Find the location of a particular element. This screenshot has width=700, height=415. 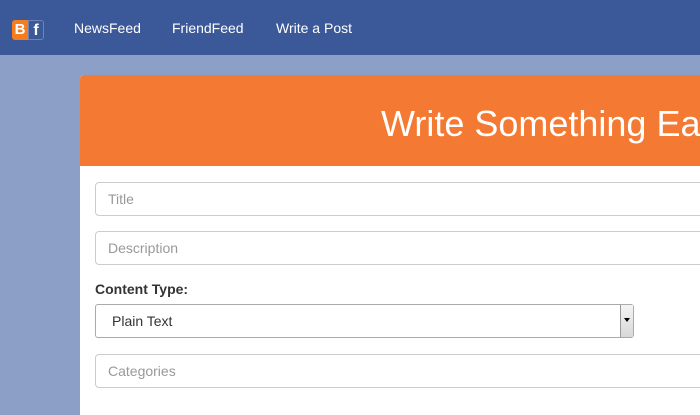

categories-input is located at coordinates (397, 371).